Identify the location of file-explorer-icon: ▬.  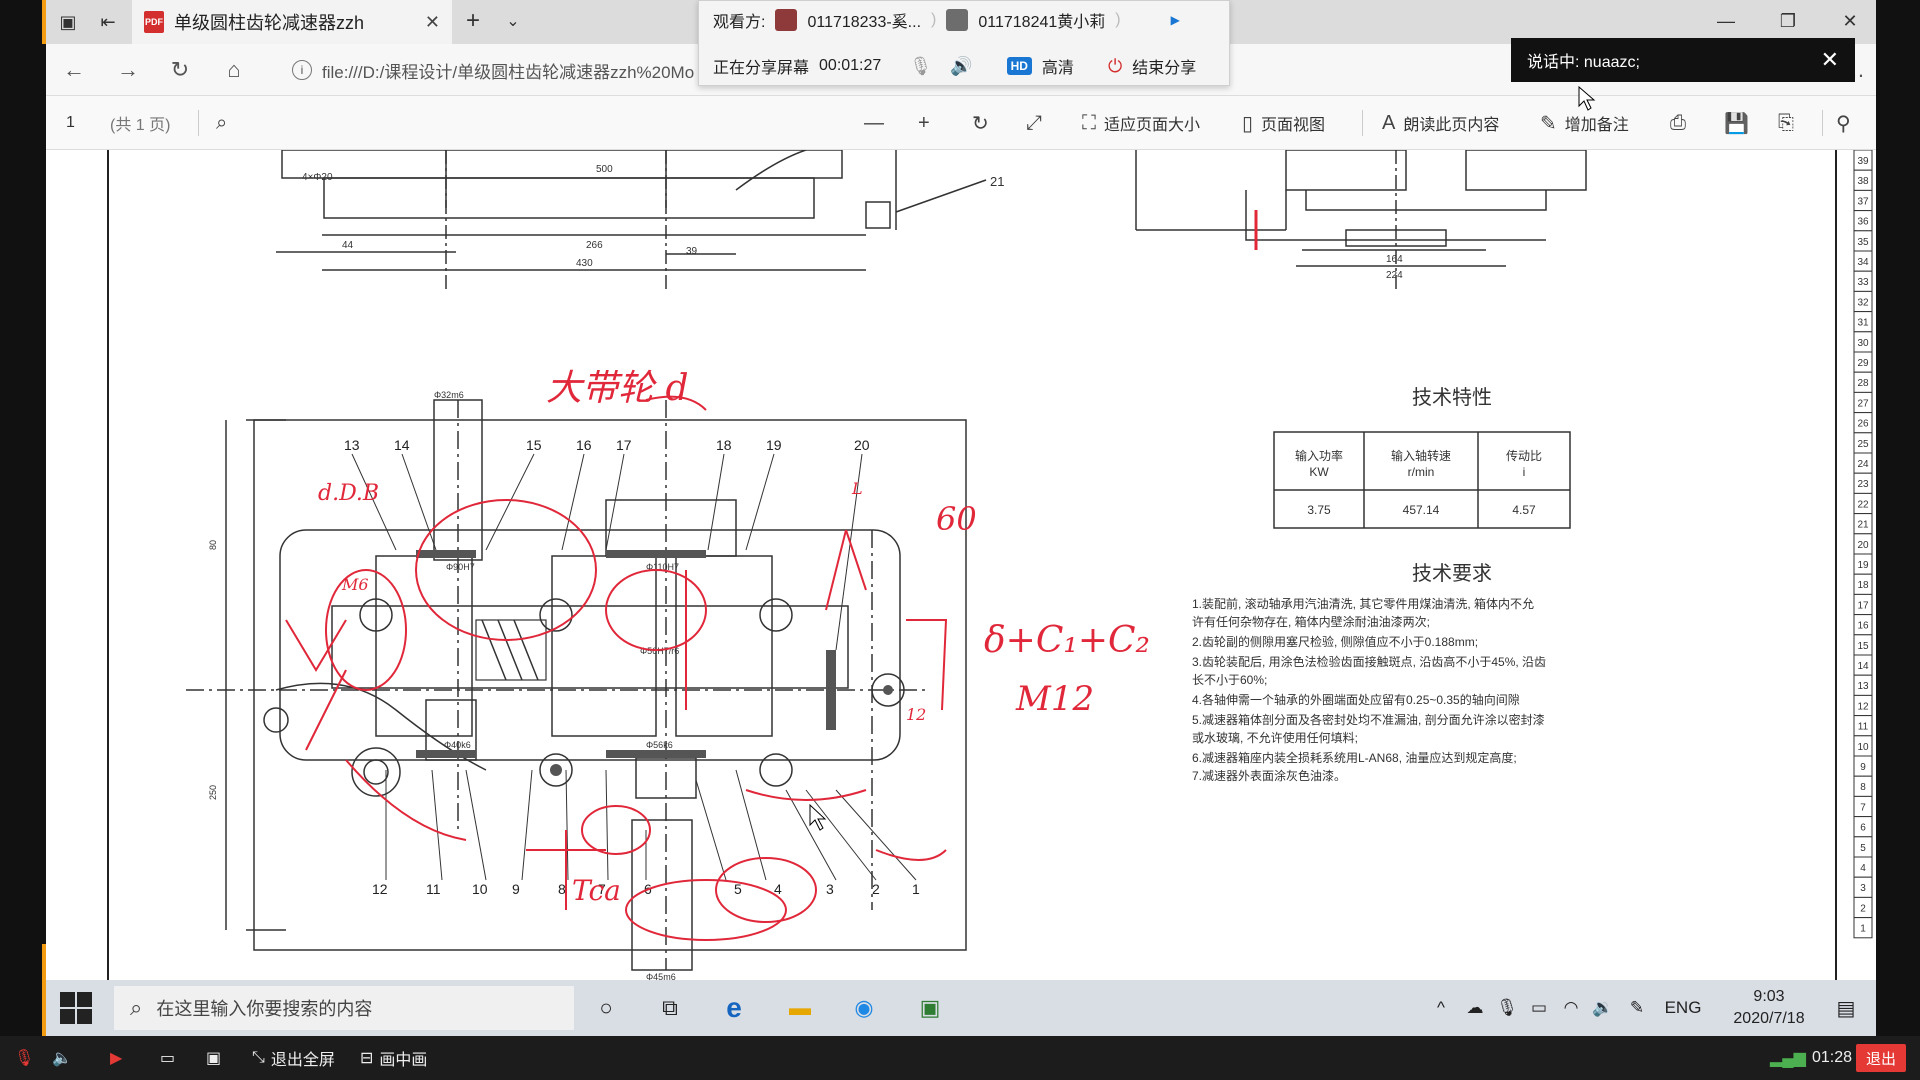
(800, 1008).